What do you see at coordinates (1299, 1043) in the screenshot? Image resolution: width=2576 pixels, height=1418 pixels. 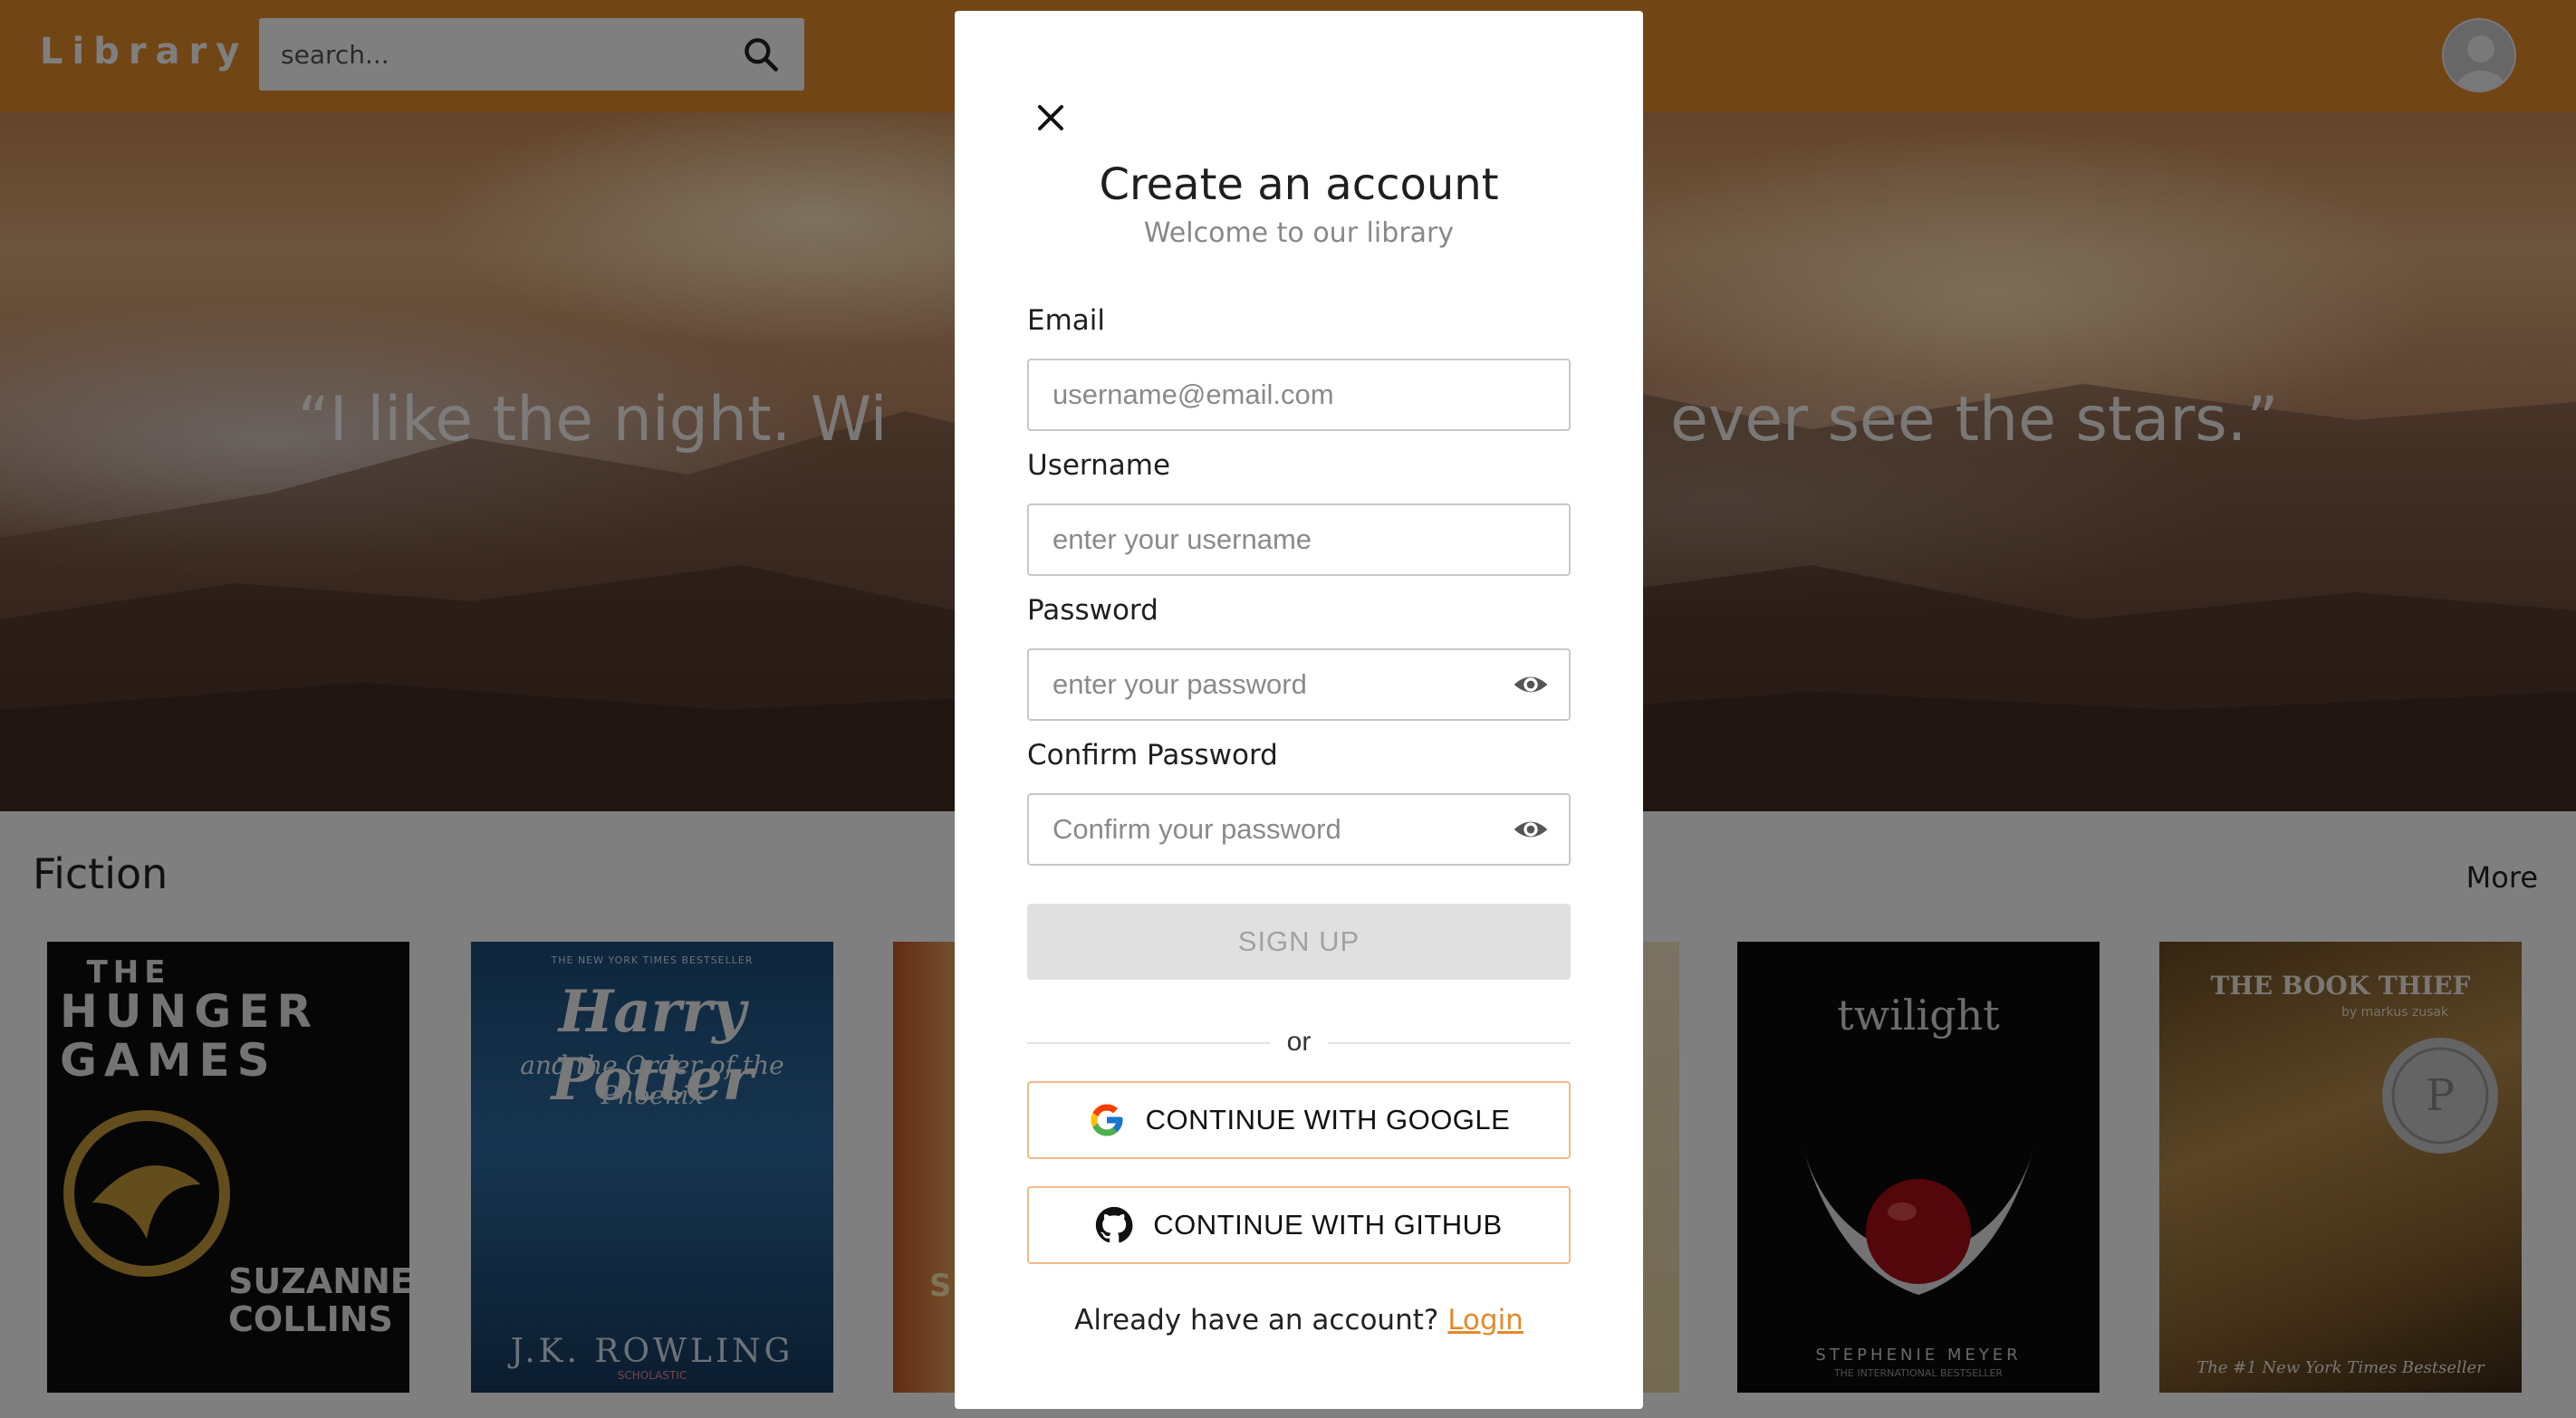 I see `or-divider: or` at bounding box center [1299, 1043].